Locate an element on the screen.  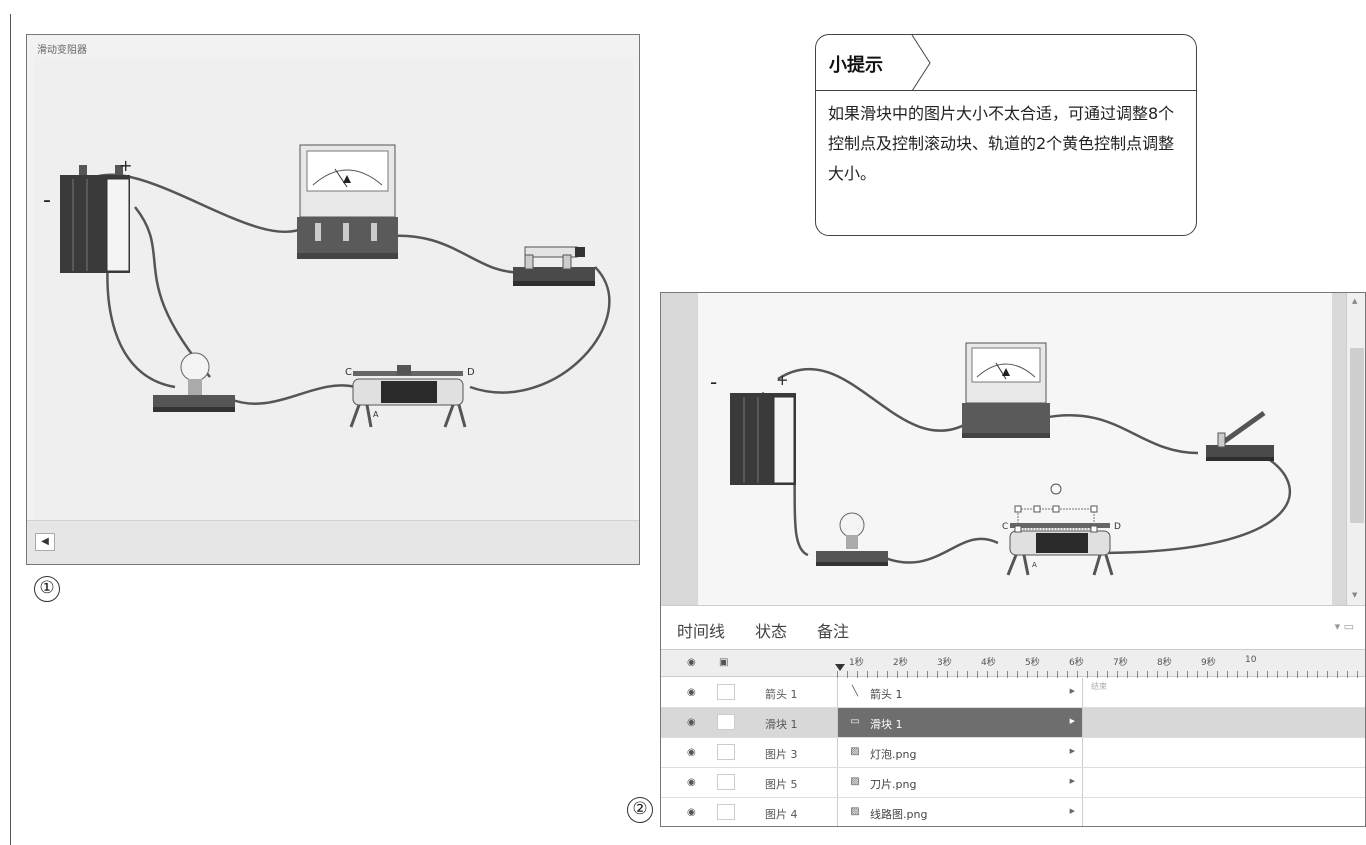
scroll-down-icon: ▼ is located at coordinates (1354, 595).